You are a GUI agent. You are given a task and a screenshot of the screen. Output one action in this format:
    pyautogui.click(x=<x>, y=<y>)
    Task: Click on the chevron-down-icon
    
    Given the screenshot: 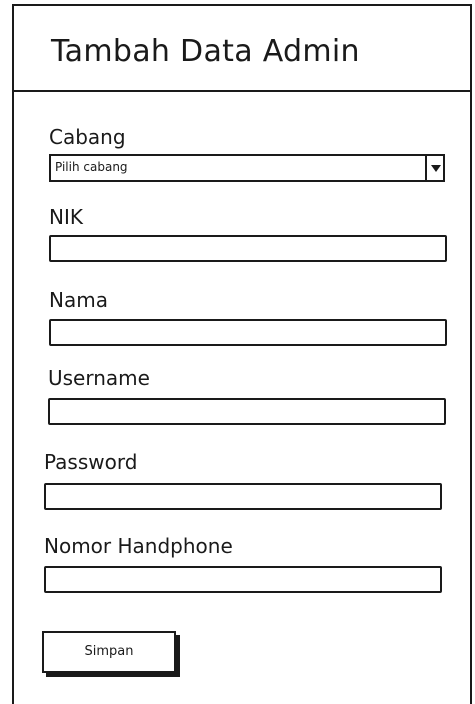 What is the action you would take?
    pyautogui.click(x=436, y=168)
    